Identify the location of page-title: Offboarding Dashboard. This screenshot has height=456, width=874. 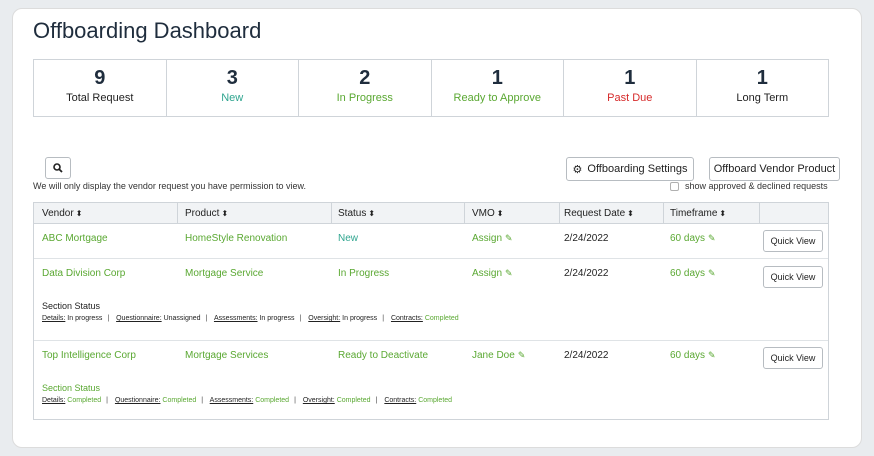
(147, 30).